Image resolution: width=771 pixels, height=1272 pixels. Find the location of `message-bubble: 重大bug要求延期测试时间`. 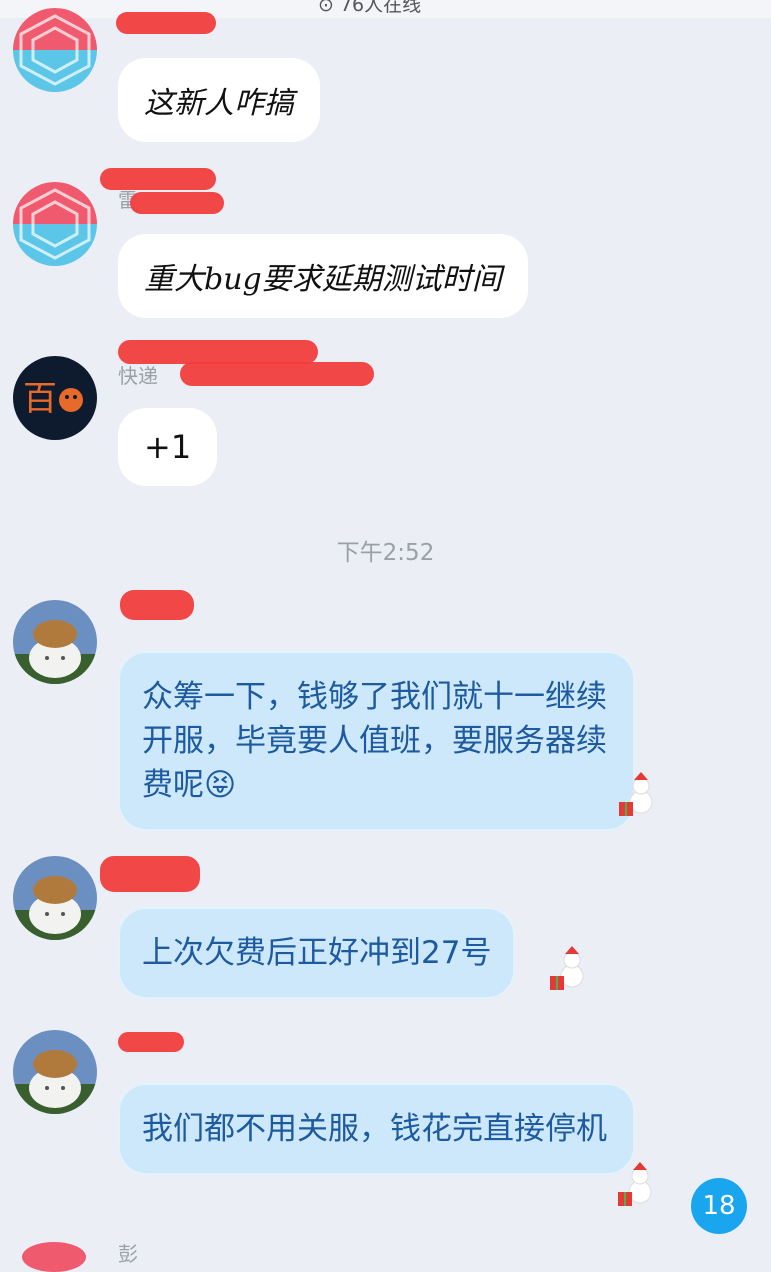

message-bubble: 重大bug要求延期测试时间 is located at coordinates (323, 276).